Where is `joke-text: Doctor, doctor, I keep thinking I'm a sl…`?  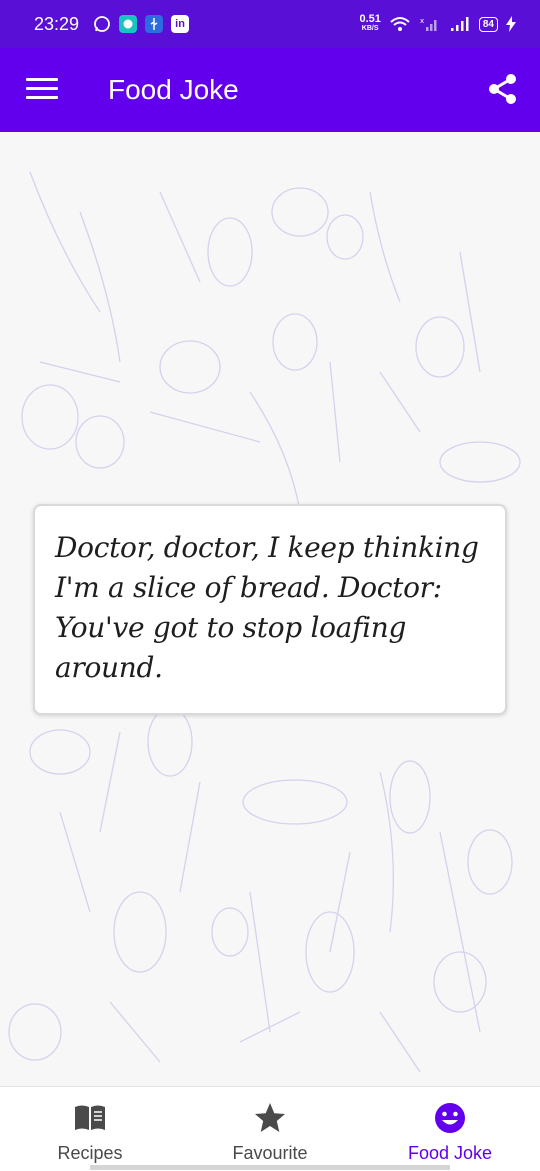
joke-text: Doctor, doctor, I keep thinking I'm a sl… is located at coordinates (267, 607).